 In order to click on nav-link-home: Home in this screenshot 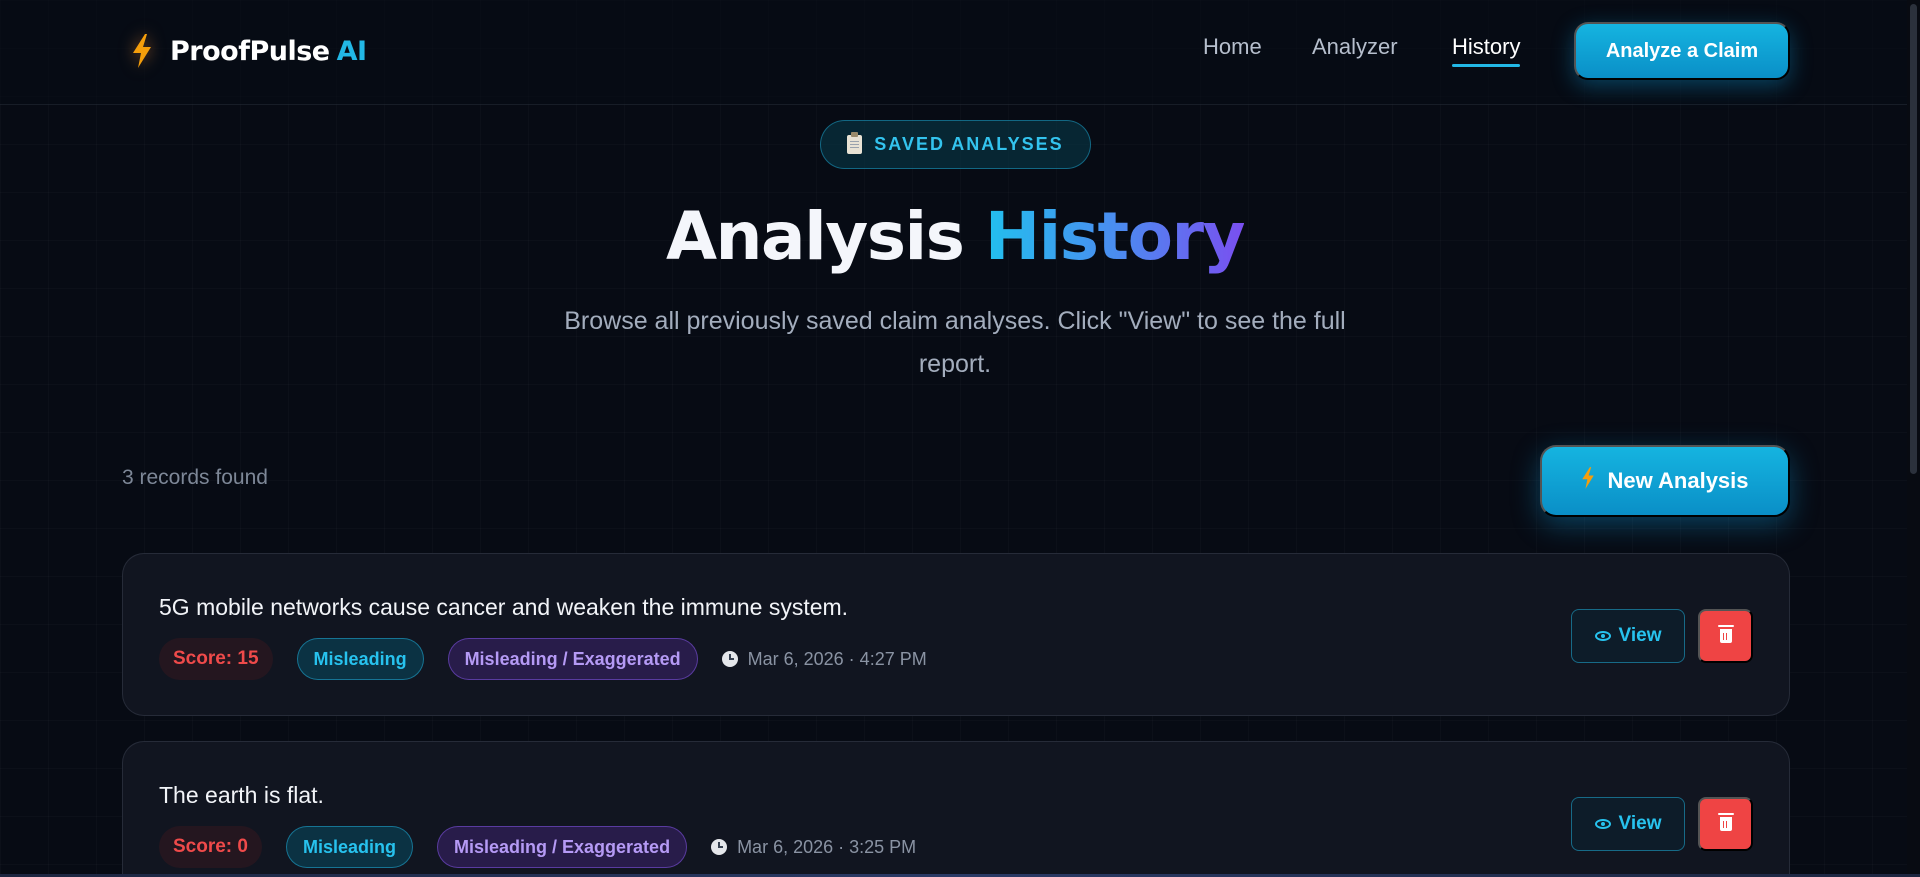, I will do `click(1232, 47)`.